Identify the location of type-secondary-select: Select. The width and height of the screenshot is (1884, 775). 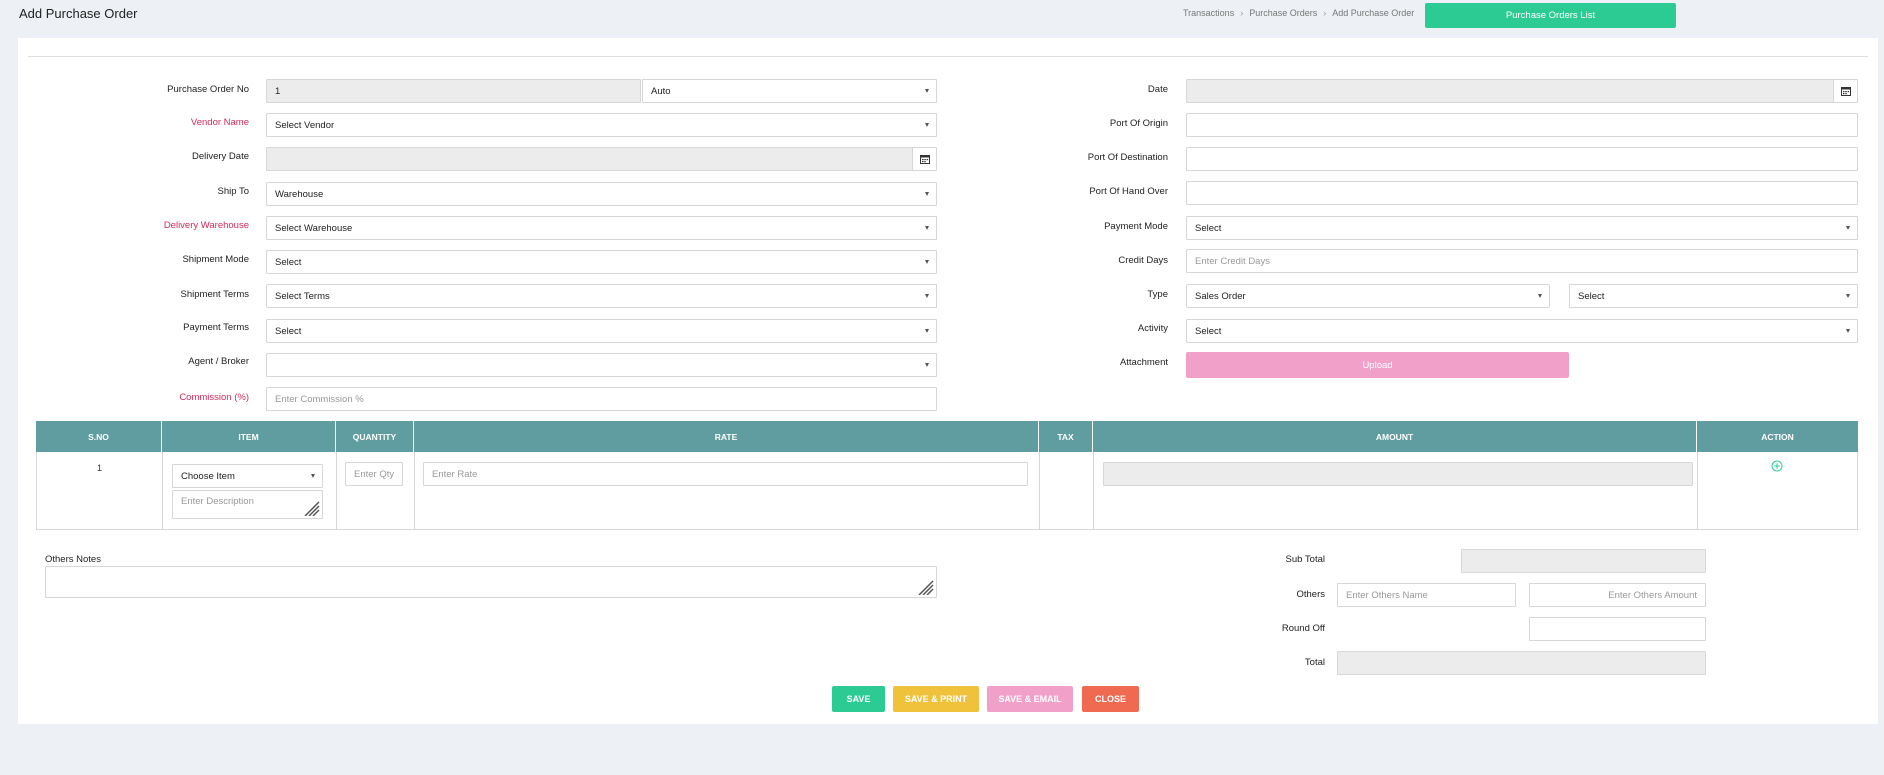
(1713, 296).